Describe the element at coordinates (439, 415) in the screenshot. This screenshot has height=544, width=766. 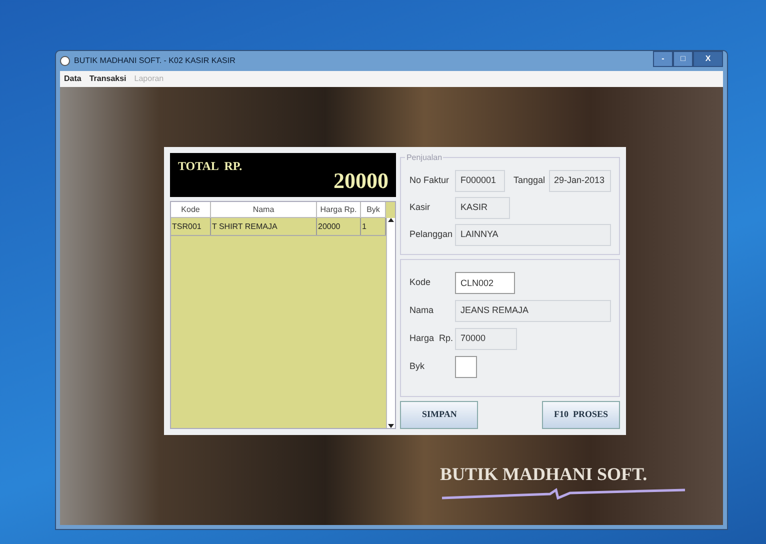
I see `save-button: SIMPAN` at that location.